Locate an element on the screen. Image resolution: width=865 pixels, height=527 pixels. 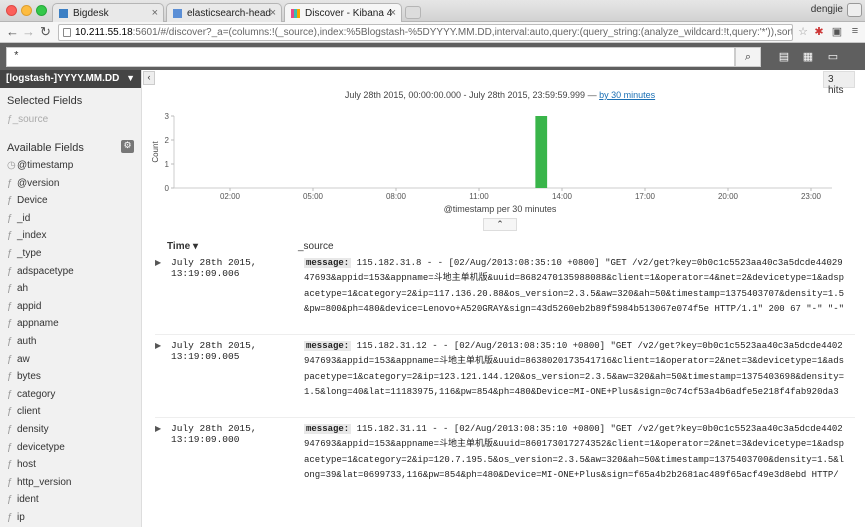
browser-tab-kibana: Discover - Kibana 4 × is located at coordinates (343, 13).